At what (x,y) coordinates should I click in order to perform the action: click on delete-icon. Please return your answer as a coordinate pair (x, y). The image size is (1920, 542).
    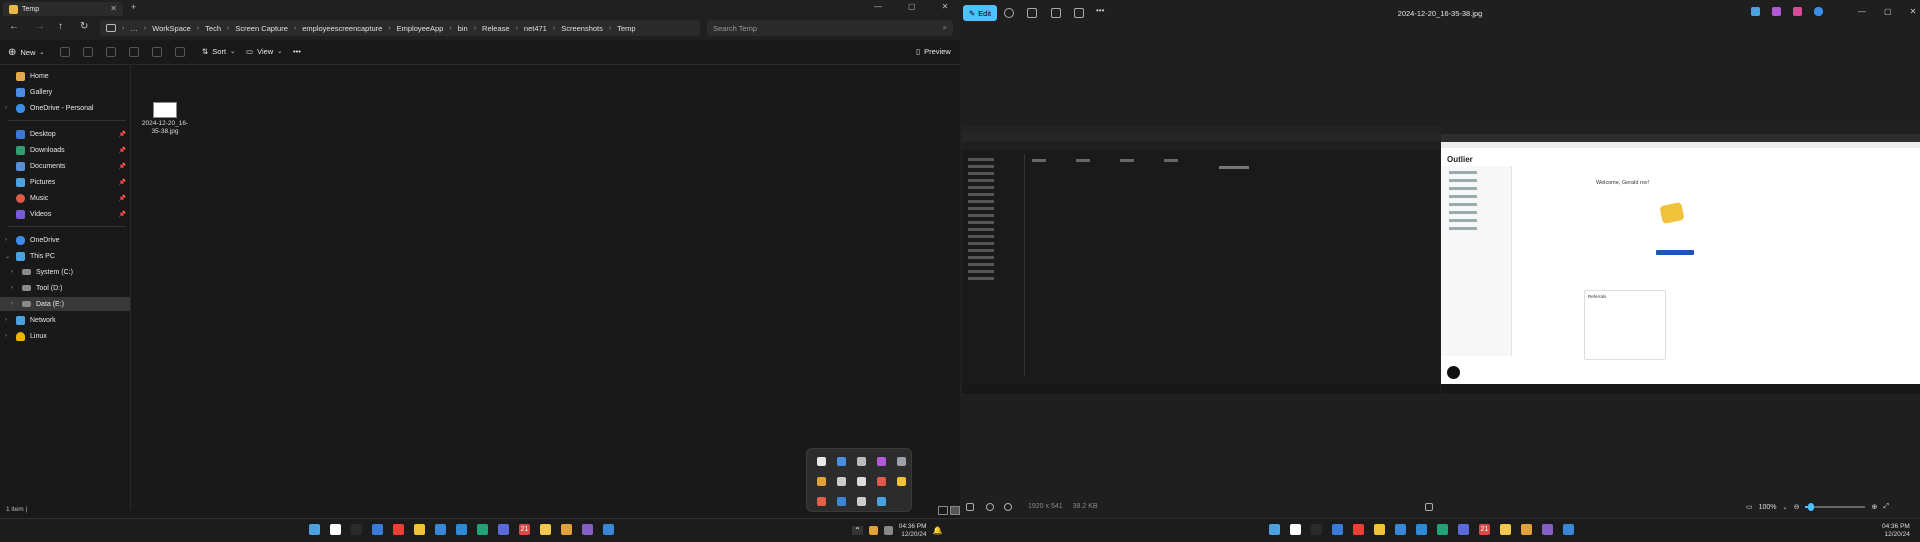
    Looking at the image, I should click on (180, 52).